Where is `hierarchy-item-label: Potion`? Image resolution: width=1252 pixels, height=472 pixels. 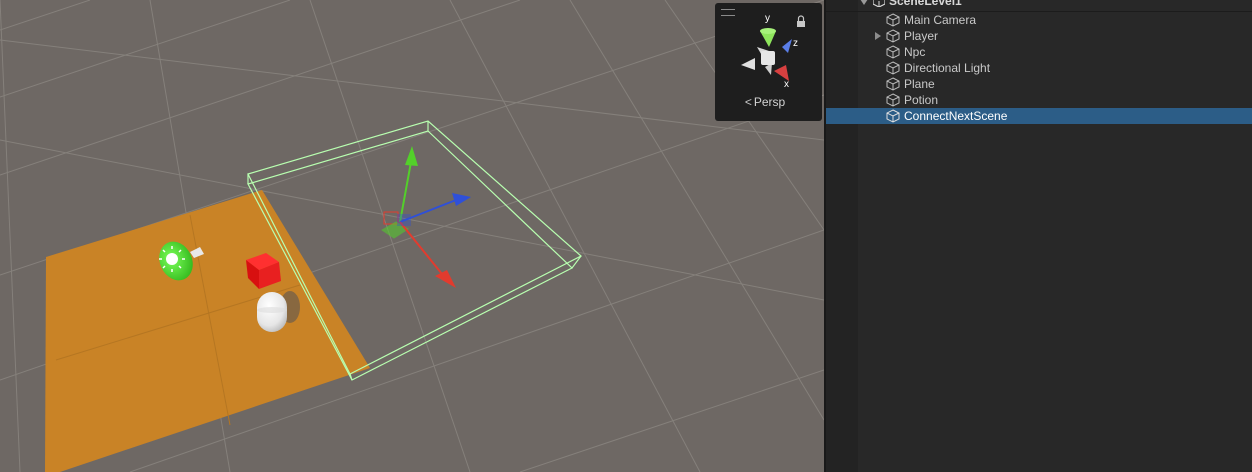
hierarchy-item-label: Potion is located at coordinates (921, 100).